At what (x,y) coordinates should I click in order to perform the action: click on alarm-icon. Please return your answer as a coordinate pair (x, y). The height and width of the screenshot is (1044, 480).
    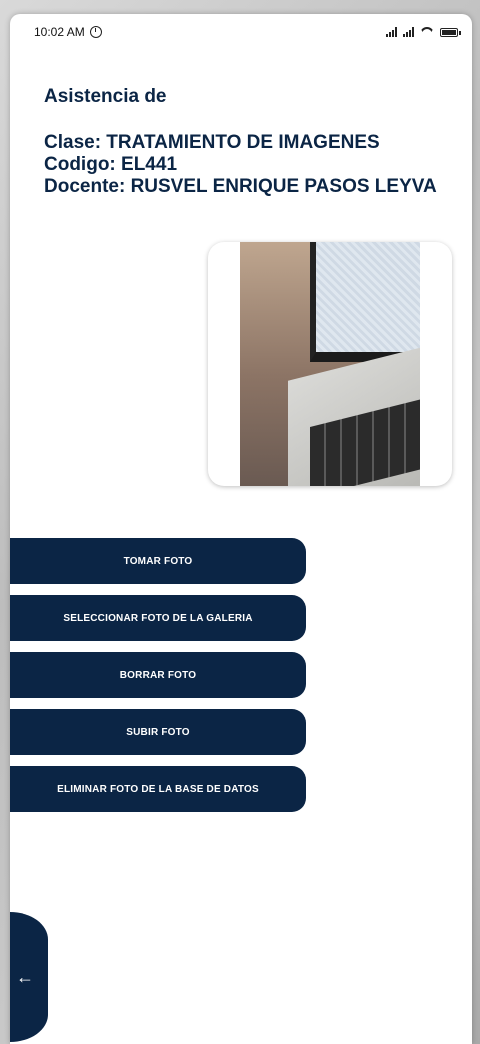
    Looking at the image, I should click on (95, 32).